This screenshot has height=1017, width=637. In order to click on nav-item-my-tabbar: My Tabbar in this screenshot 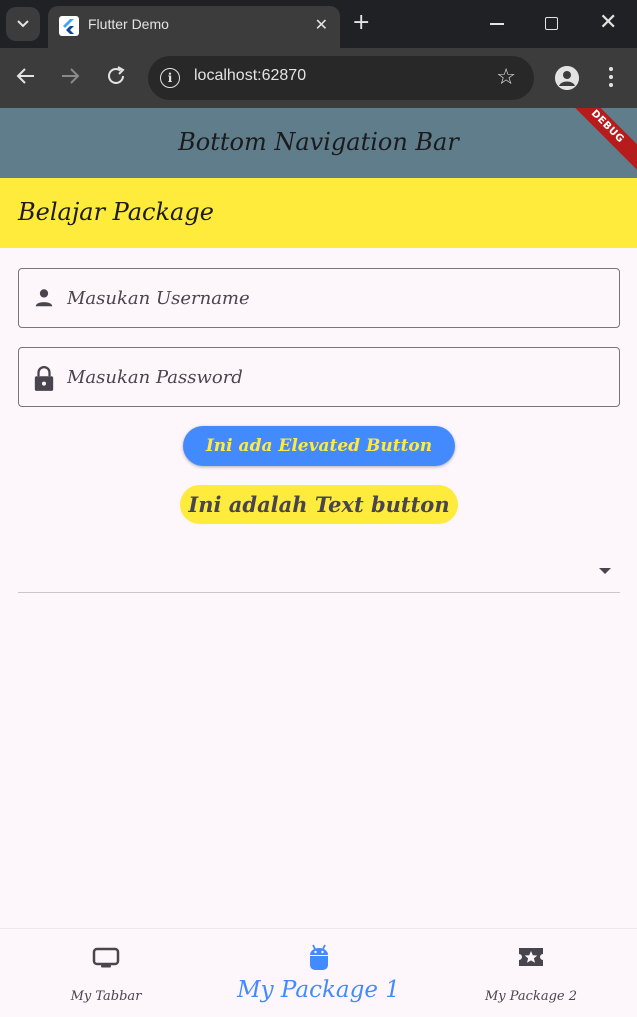, I will do `click(106, 973)`.